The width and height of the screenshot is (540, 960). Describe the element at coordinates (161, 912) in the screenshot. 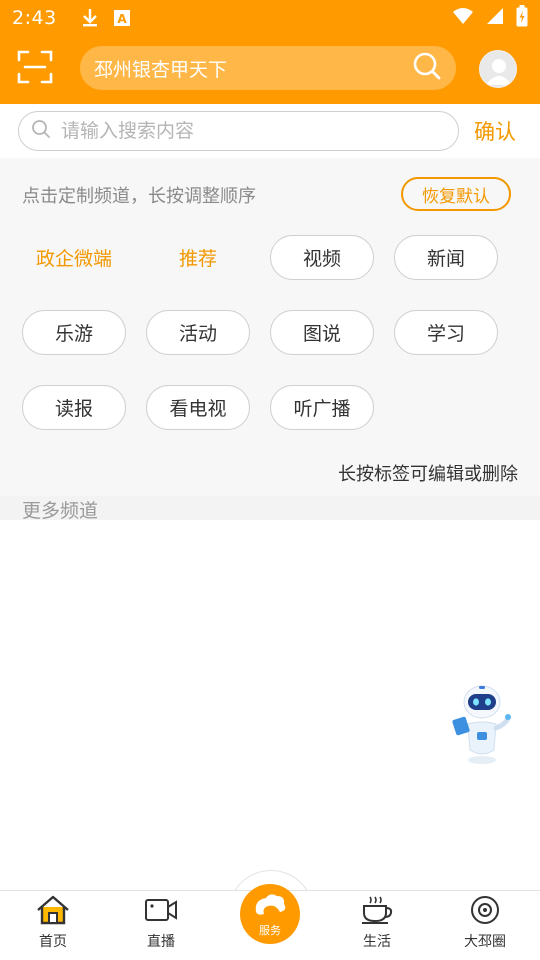

I see `video-camera-icon` at that location.